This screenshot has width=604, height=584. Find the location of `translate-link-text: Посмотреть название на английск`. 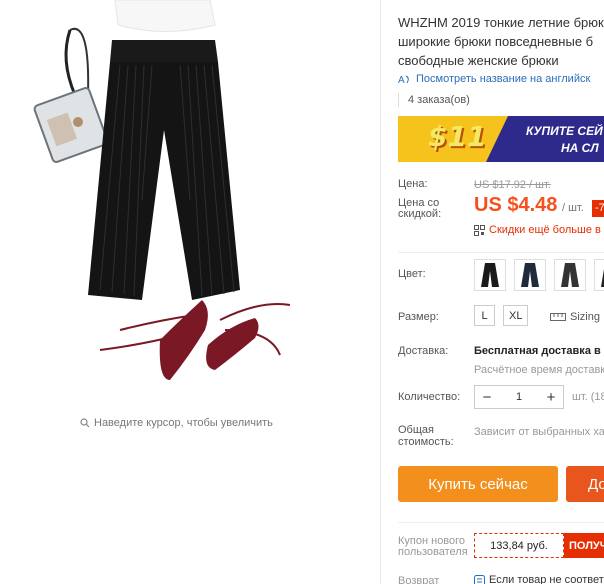

translate-link-text: Посмотреть название на английск is located at coordinates (503, 79).